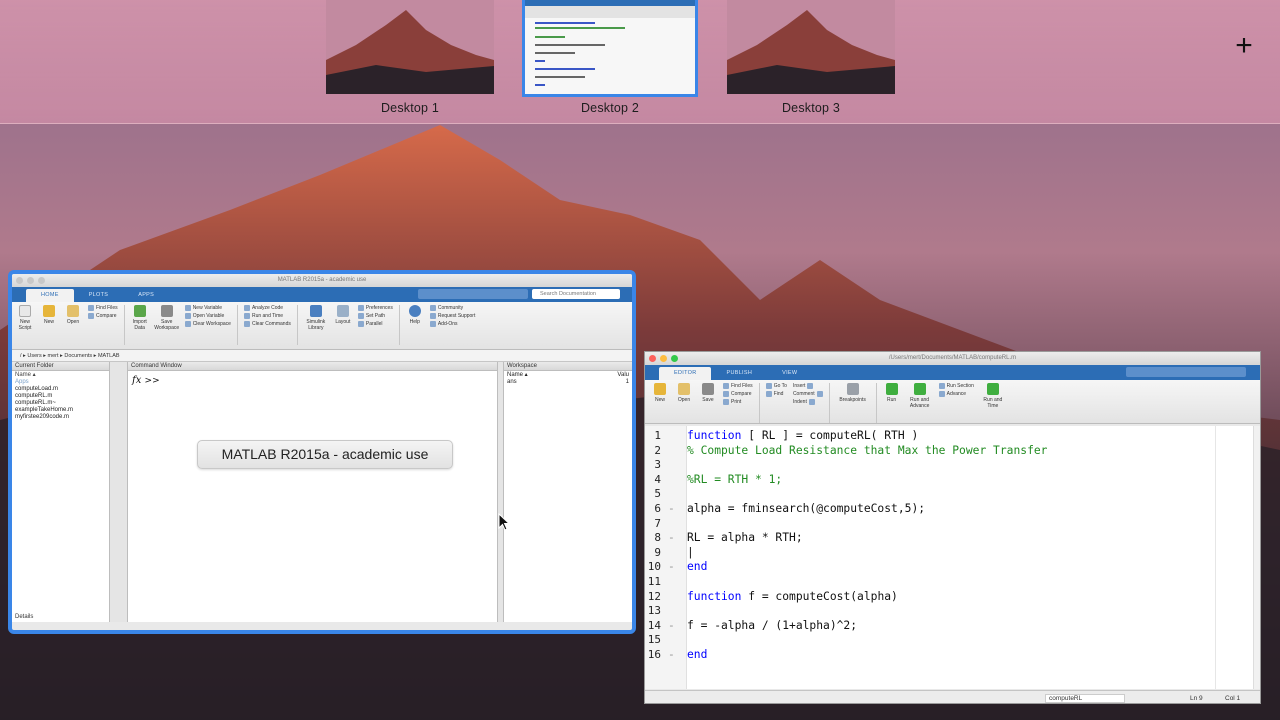 Image resolution: width=1280 pixels, height=720 pixels. Describe the element at coordinates (1256, 557) in the screenshot. I see `editor-scrollbar` at that location.